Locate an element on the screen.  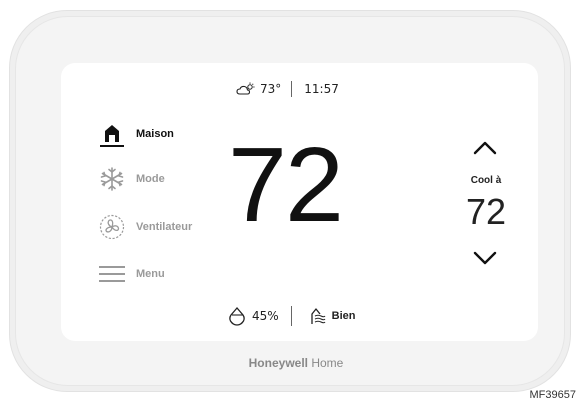
brand-name-bold: Honeywell is located at coordinates (278, 363).